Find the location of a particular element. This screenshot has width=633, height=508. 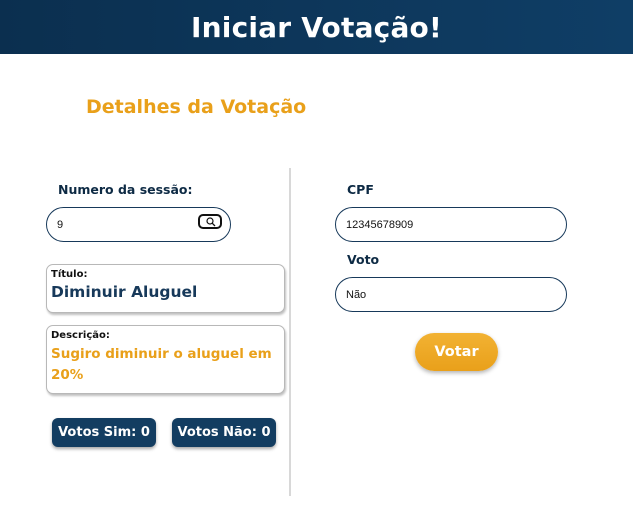

title-value: Diminuir Aluguel is located at coordinates (124, 292).